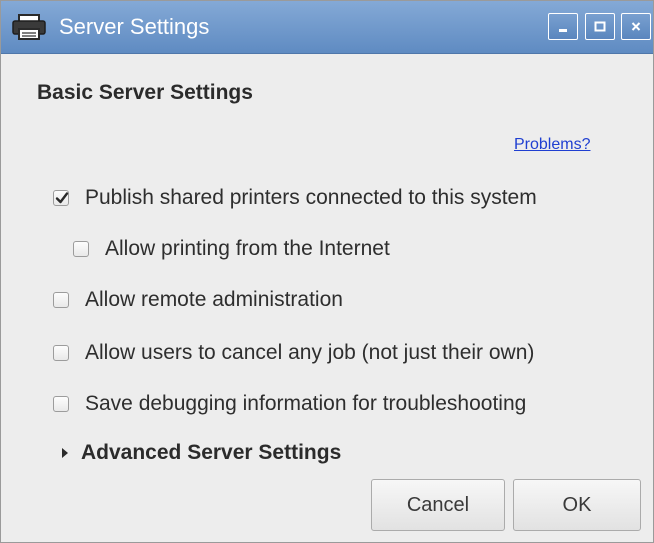 This screenshot has height=543, width=654. What do you see at coordinates (134, 26) in the screenshot?
I see `window-title: Server Settings` at bounding box center [134, 26].